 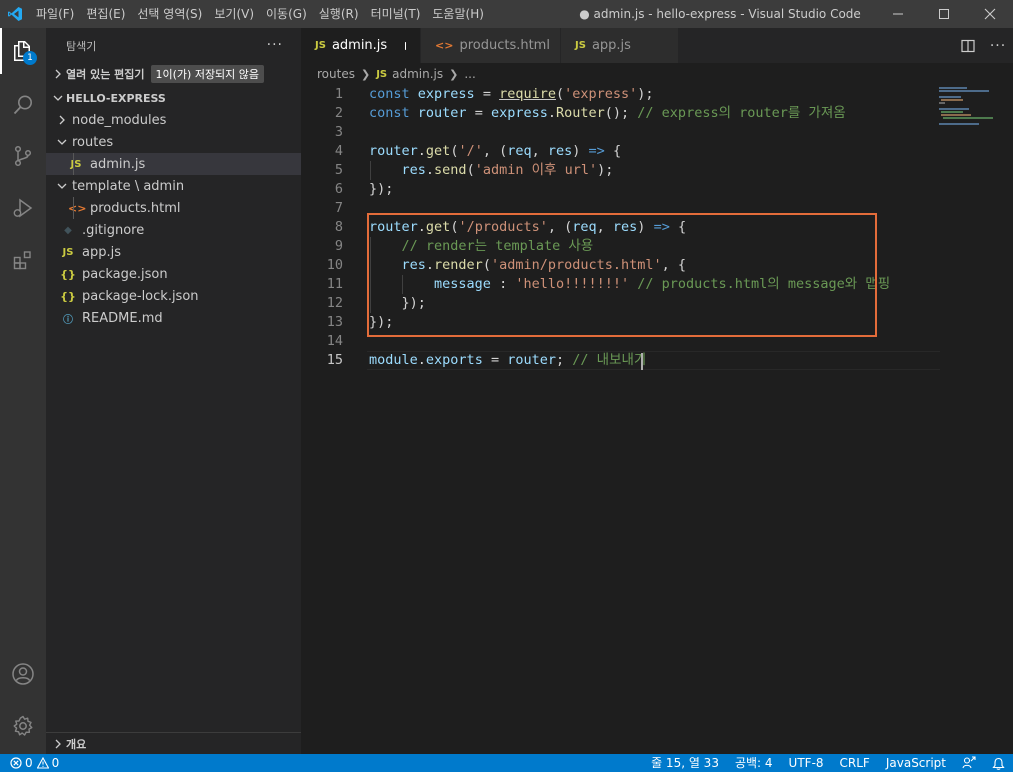 What do you see at coordinates (580, 113) in the screenshot?
I see `code-token: Router` at bounding box center [580, 113].